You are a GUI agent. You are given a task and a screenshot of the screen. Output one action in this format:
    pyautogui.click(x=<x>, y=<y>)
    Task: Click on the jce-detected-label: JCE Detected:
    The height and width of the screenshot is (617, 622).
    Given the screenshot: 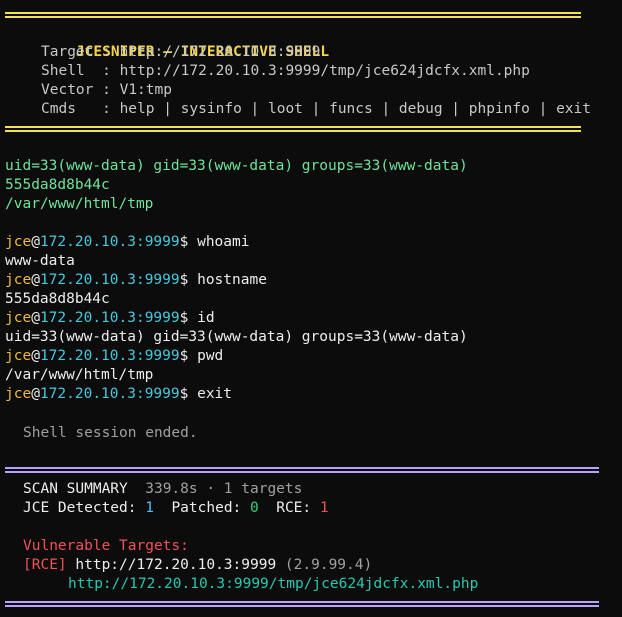 What is the action you would take?
    pyautogui.click(x=80, y=508)
    